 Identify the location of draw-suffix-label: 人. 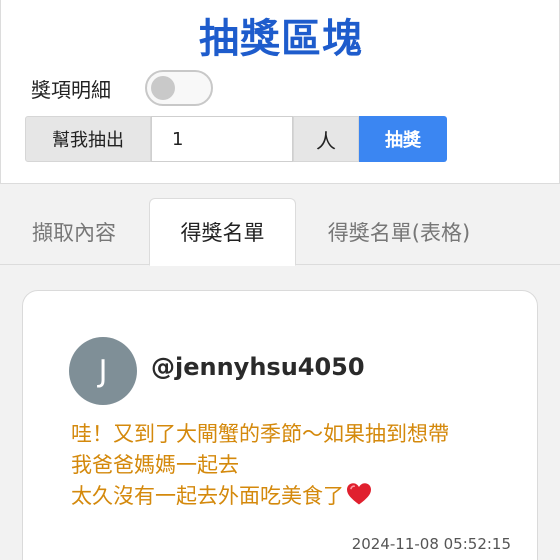
(326, 139).